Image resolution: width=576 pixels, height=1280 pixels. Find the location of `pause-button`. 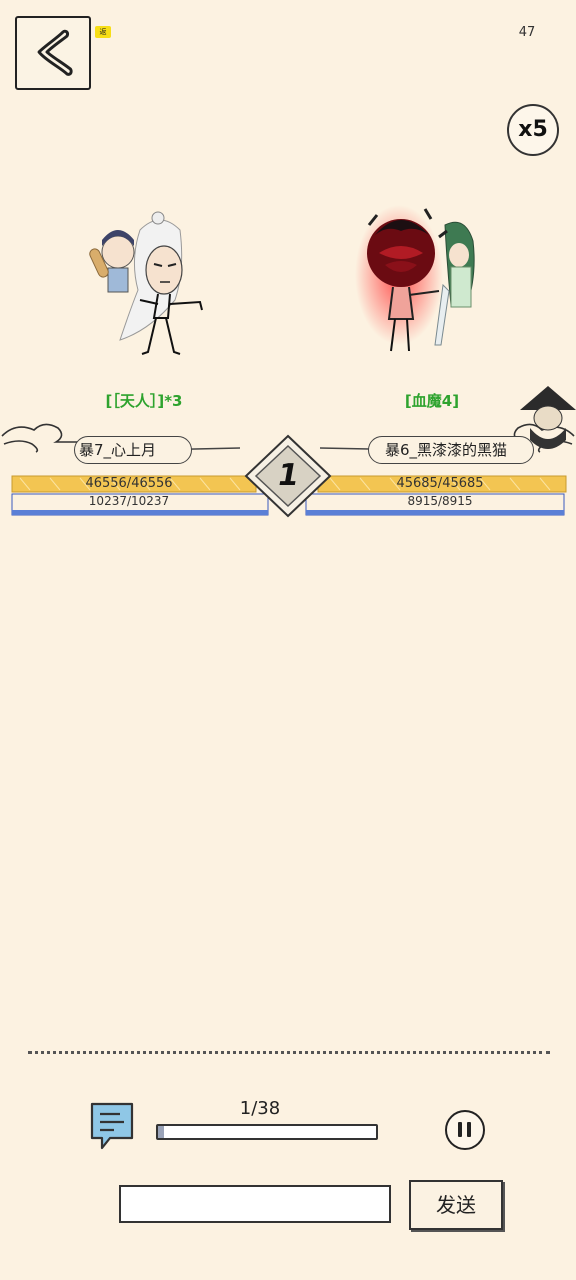

pause-button is located at coordinates (465, 1130).